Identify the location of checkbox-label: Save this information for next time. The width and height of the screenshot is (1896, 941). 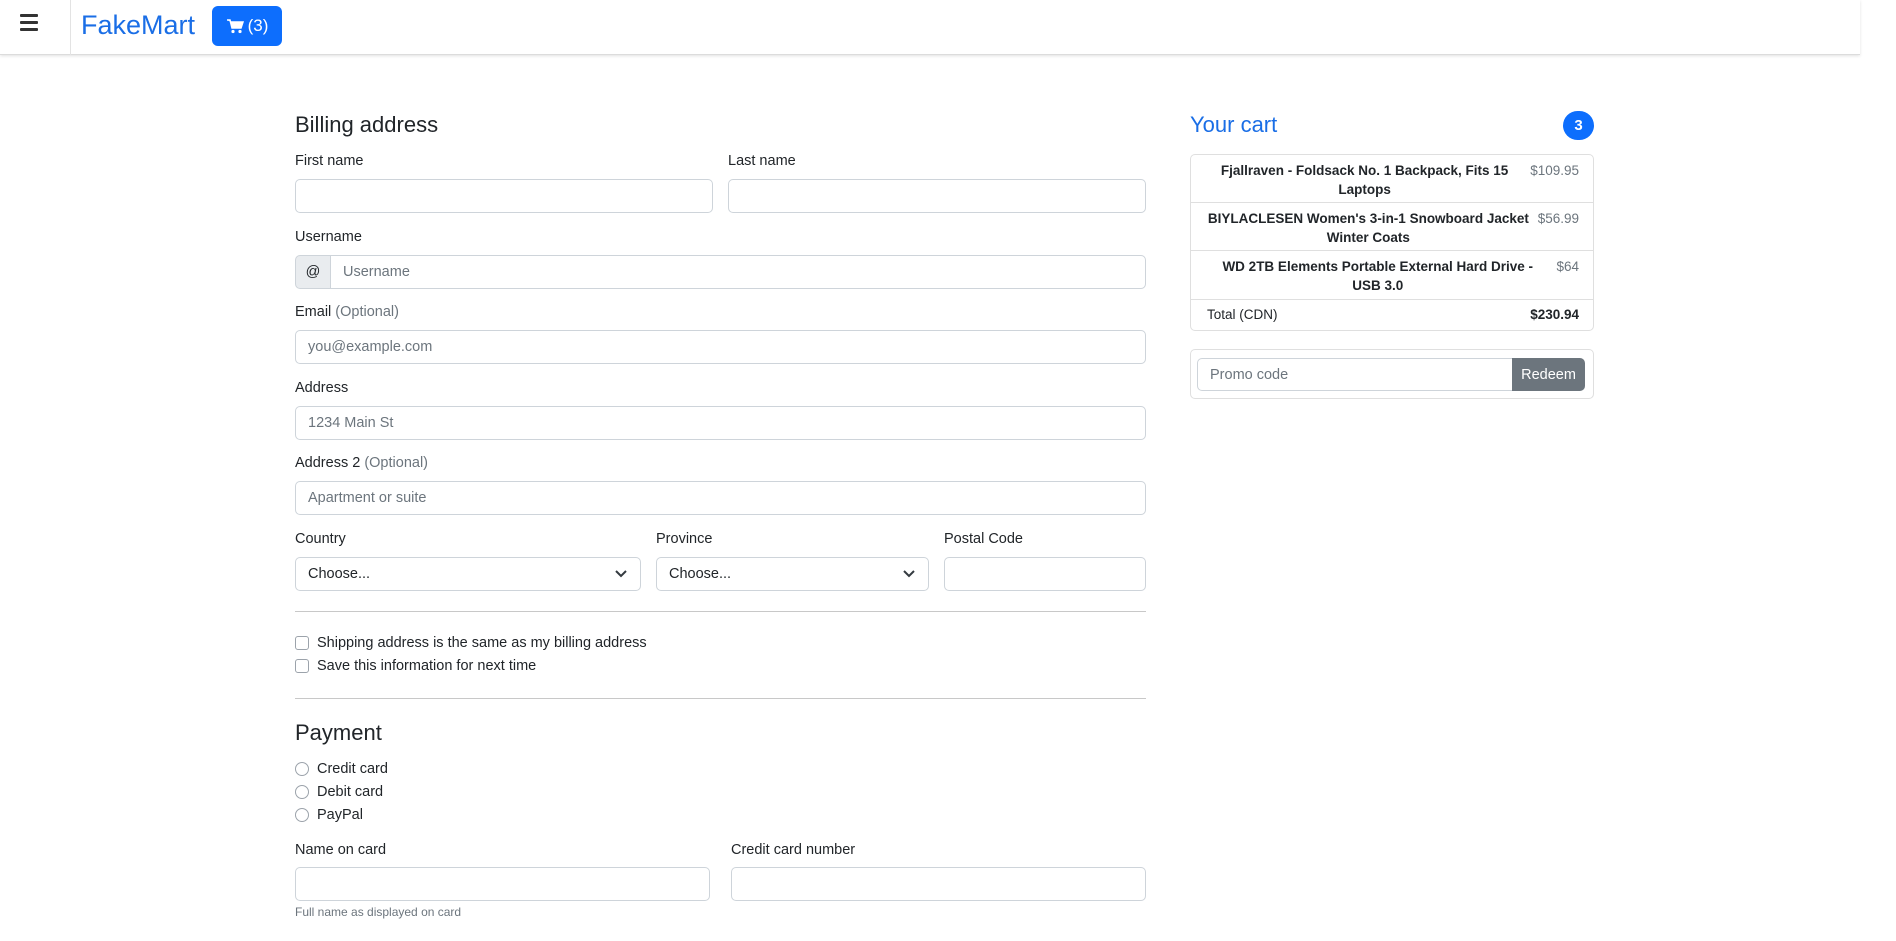
(427, 666).